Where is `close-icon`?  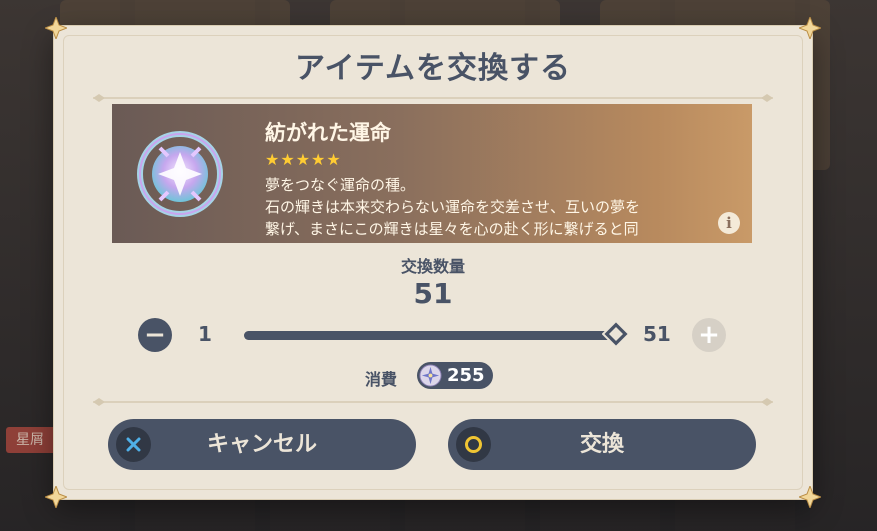
close-icon is located at coordinates (133, 444).